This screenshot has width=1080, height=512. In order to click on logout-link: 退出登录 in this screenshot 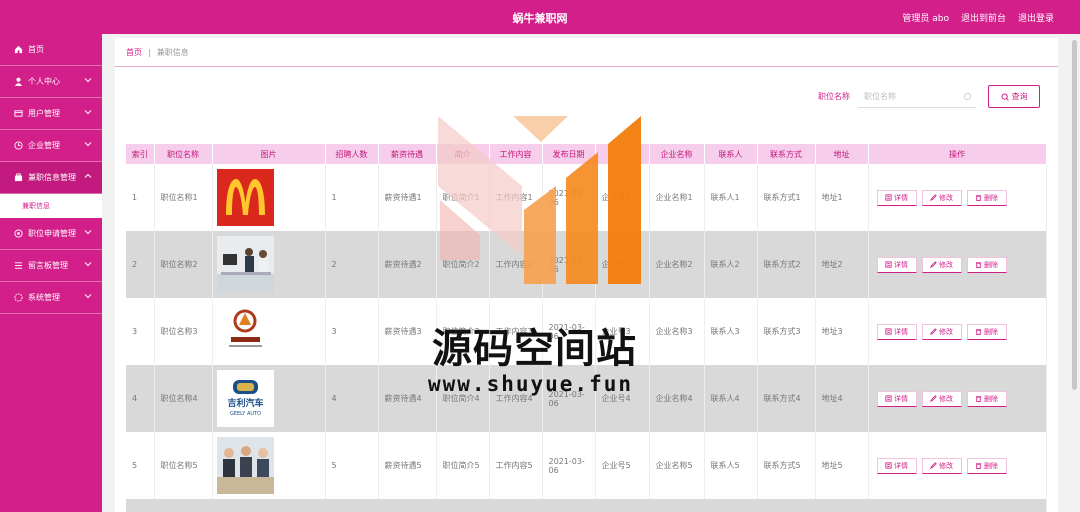, I will do `click(1036, 17)`.